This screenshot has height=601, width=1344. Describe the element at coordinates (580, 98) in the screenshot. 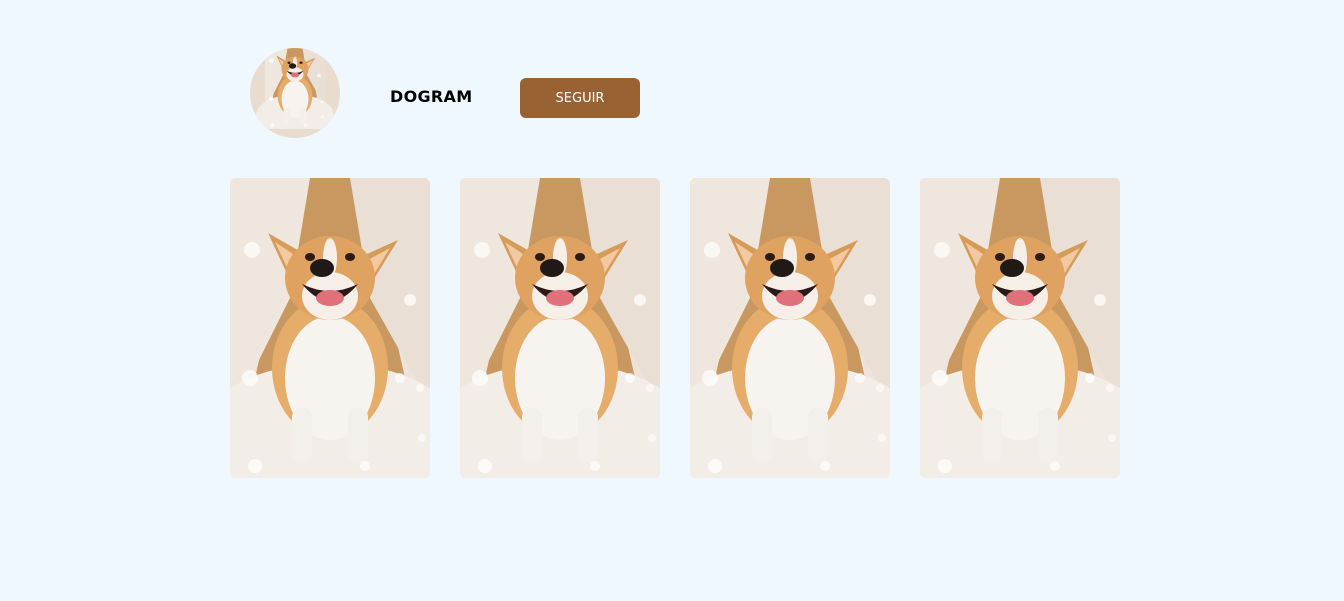

I see `follow-button: SEGUIR` at that location.